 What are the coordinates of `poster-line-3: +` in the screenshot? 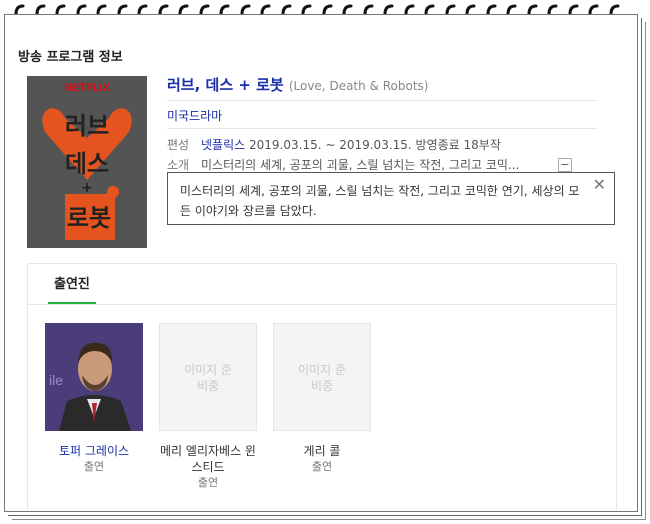 It's located at (87, 188).